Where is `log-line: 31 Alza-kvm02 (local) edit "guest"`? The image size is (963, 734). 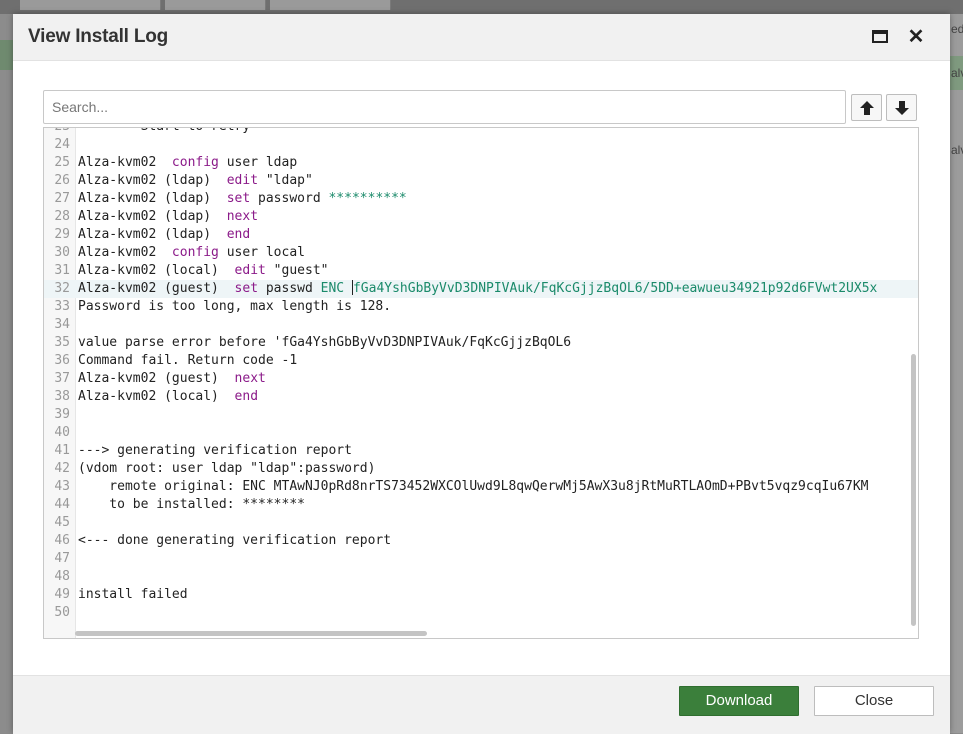 log-line: 31 Alza-kvm02 (local) edit "guest" is located at coordinates (481, 271).